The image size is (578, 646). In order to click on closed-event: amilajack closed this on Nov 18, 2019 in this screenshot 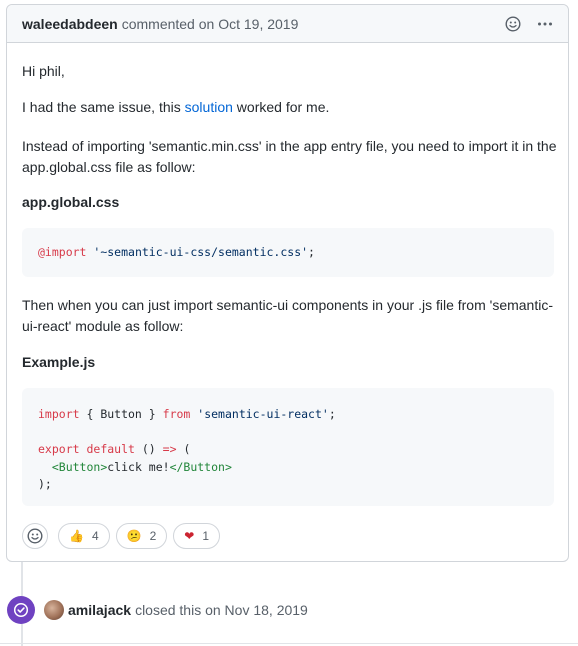, I will do `click(157, 610)`.